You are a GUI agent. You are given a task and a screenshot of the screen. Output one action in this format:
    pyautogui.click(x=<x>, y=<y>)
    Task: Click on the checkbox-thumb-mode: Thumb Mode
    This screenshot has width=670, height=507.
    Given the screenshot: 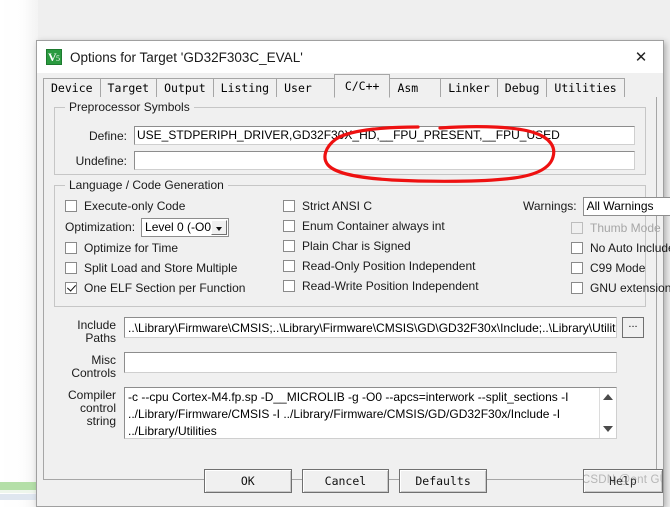 What is the action you would take?
    pyautogui.click(x=596, y=228)
    